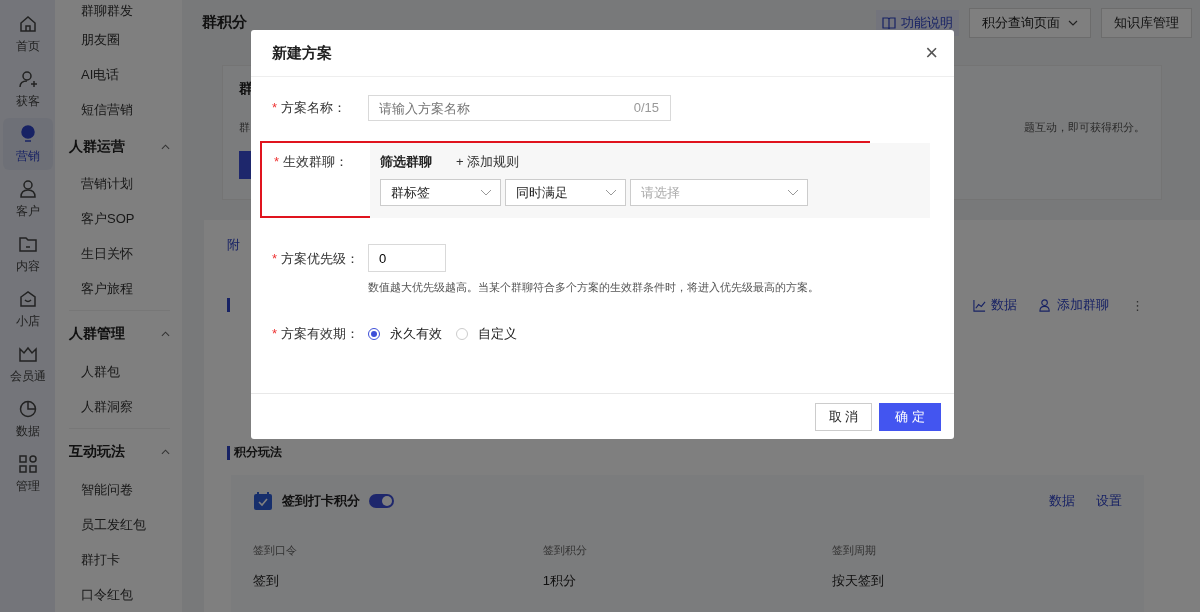 This screenshot has width=1200, height=612. Describe the element at coordinates (407, 258) in the screenshot. I see `priority-field: 0` at that location.